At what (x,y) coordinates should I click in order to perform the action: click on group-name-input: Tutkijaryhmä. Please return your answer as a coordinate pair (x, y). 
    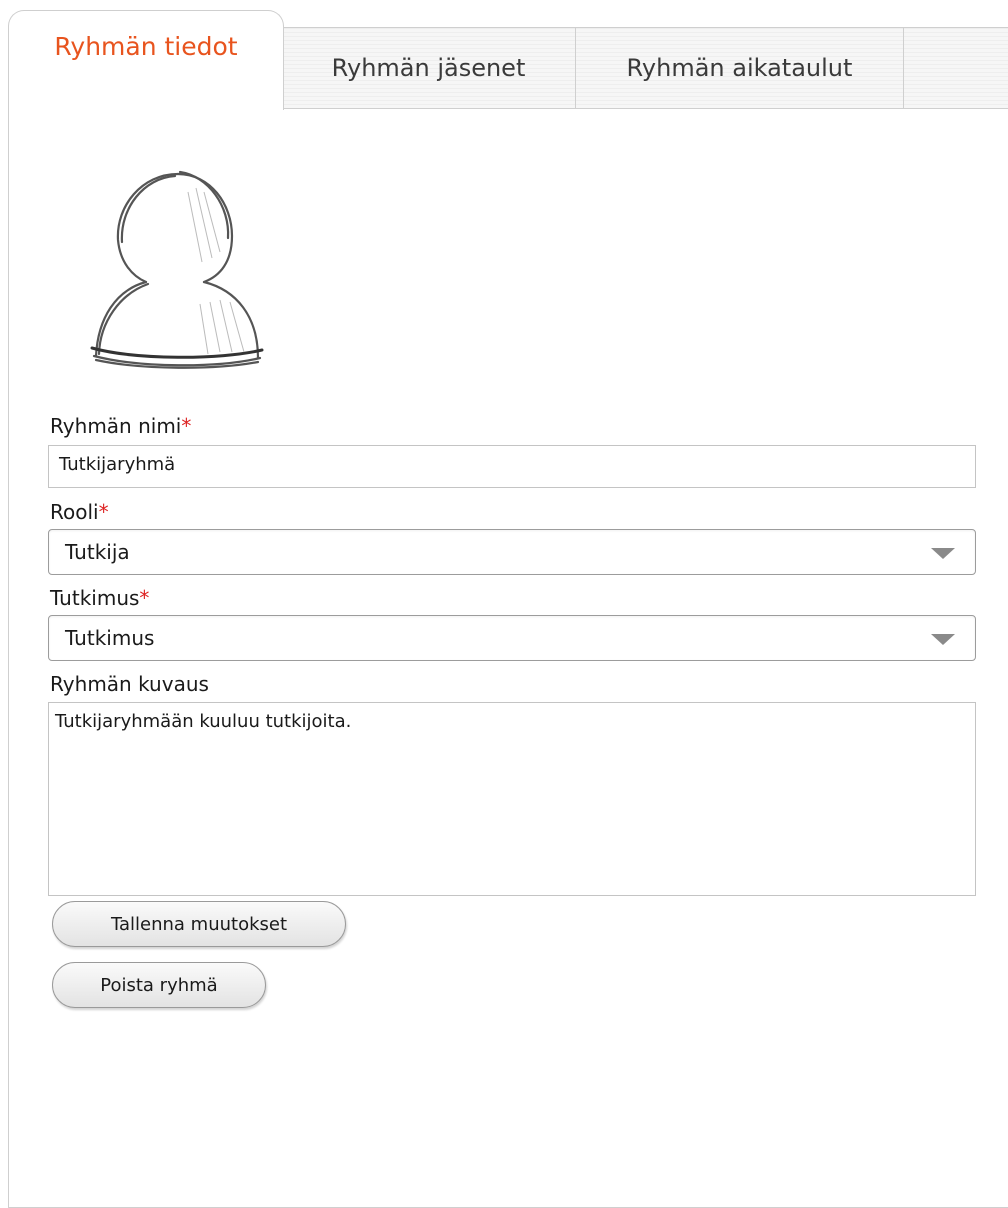
    Looking at the image, I should click on (512, 466).